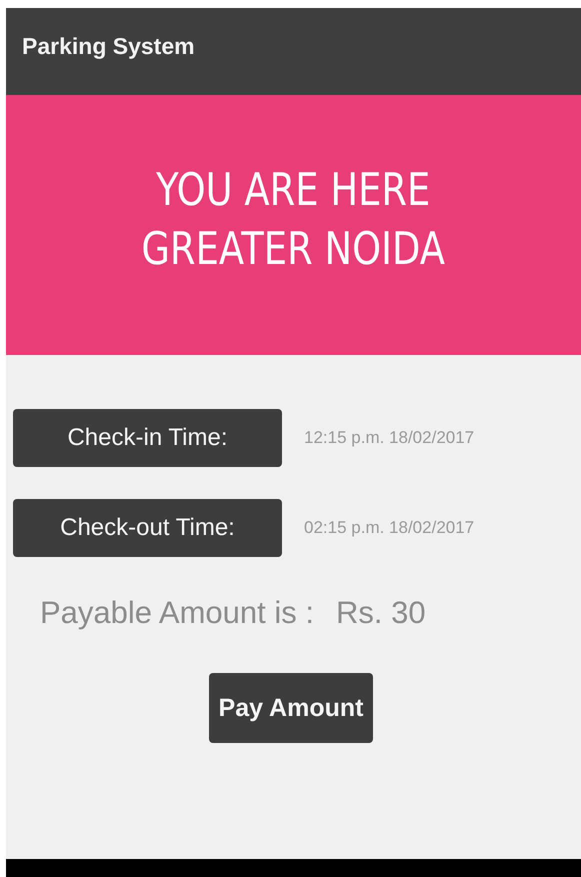 The height and width of the screenshot is (877, 581). What do you see at coordinates (147, 438) in the screenshot?
I see `time-label-button: Check-in Time:` at bounding box center [147, 438].